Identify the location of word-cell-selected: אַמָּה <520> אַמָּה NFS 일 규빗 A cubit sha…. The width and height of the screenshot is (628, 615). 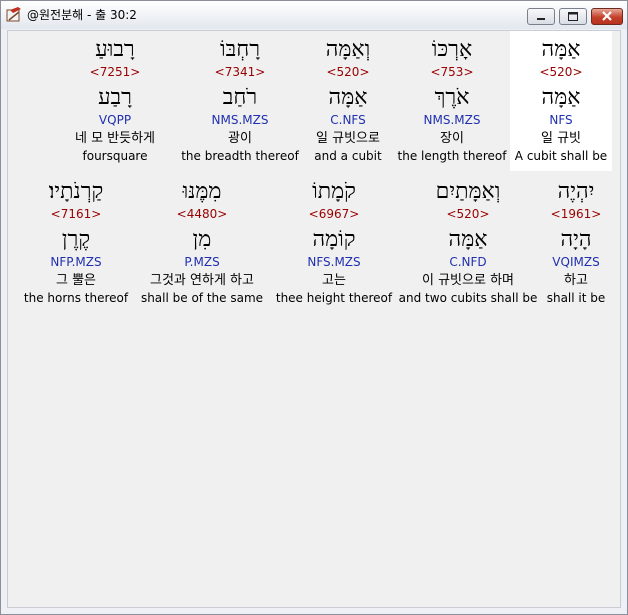
(561, 101).